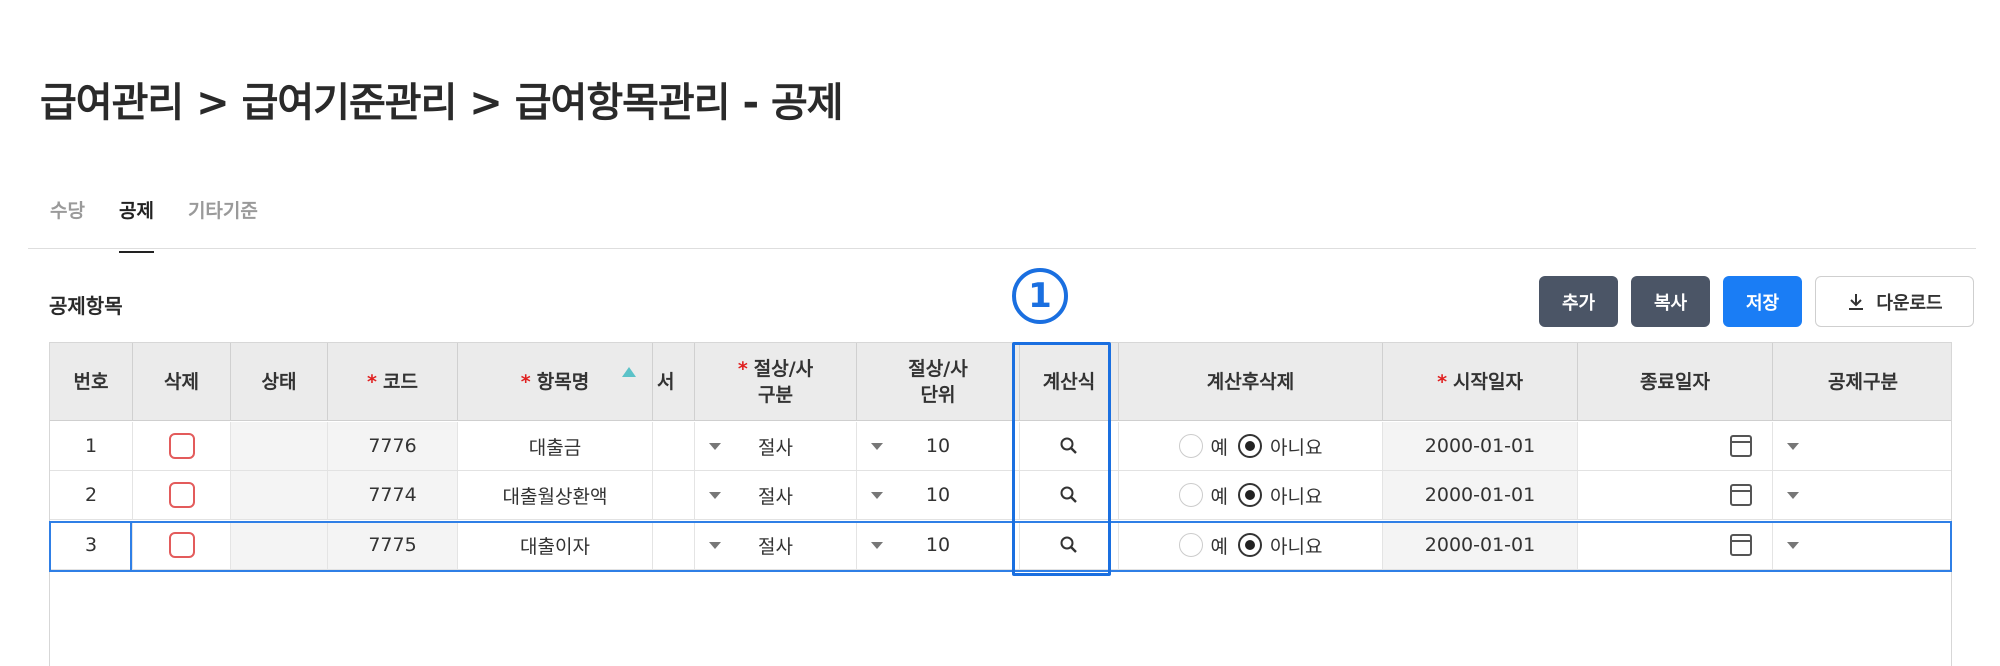  I want to click on code-cell: 7775, so click(393, 545).